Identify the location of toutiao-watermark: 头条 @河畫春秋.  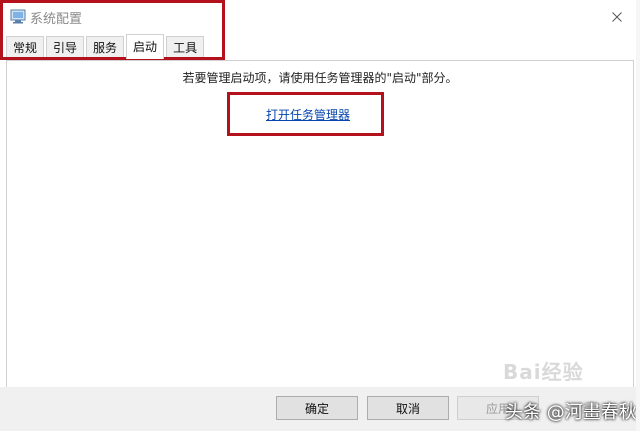
(571, 412).